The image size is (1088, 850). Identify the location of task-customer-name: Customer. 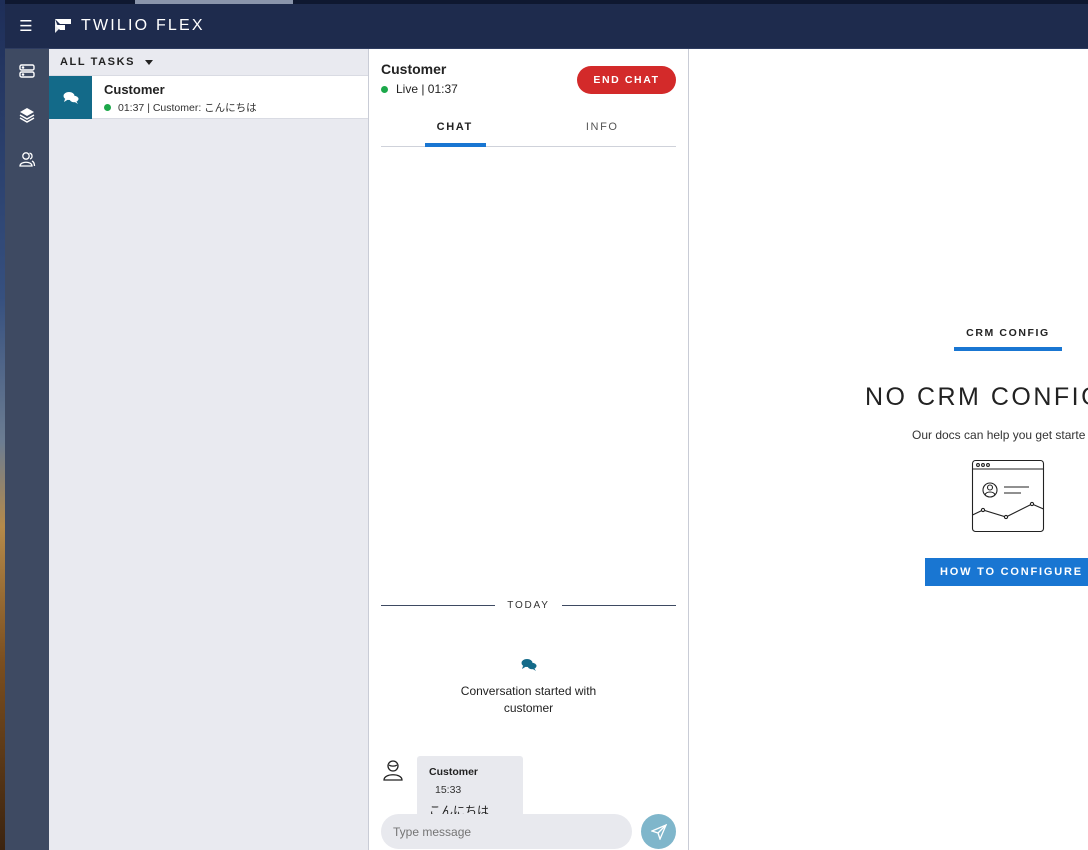
(134, 89).